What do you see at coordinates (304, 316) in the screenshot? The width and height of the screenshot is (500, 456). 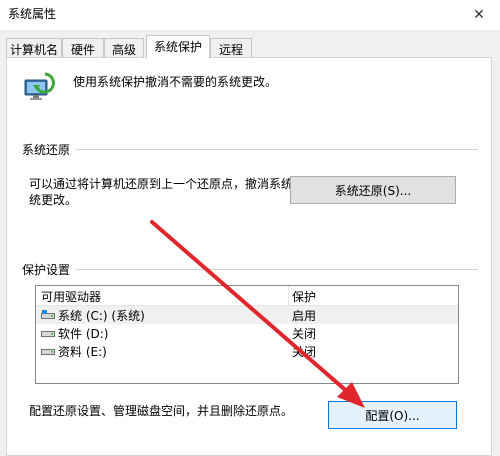 I see `drive-status: 启用` at bounding box center [304, 316].